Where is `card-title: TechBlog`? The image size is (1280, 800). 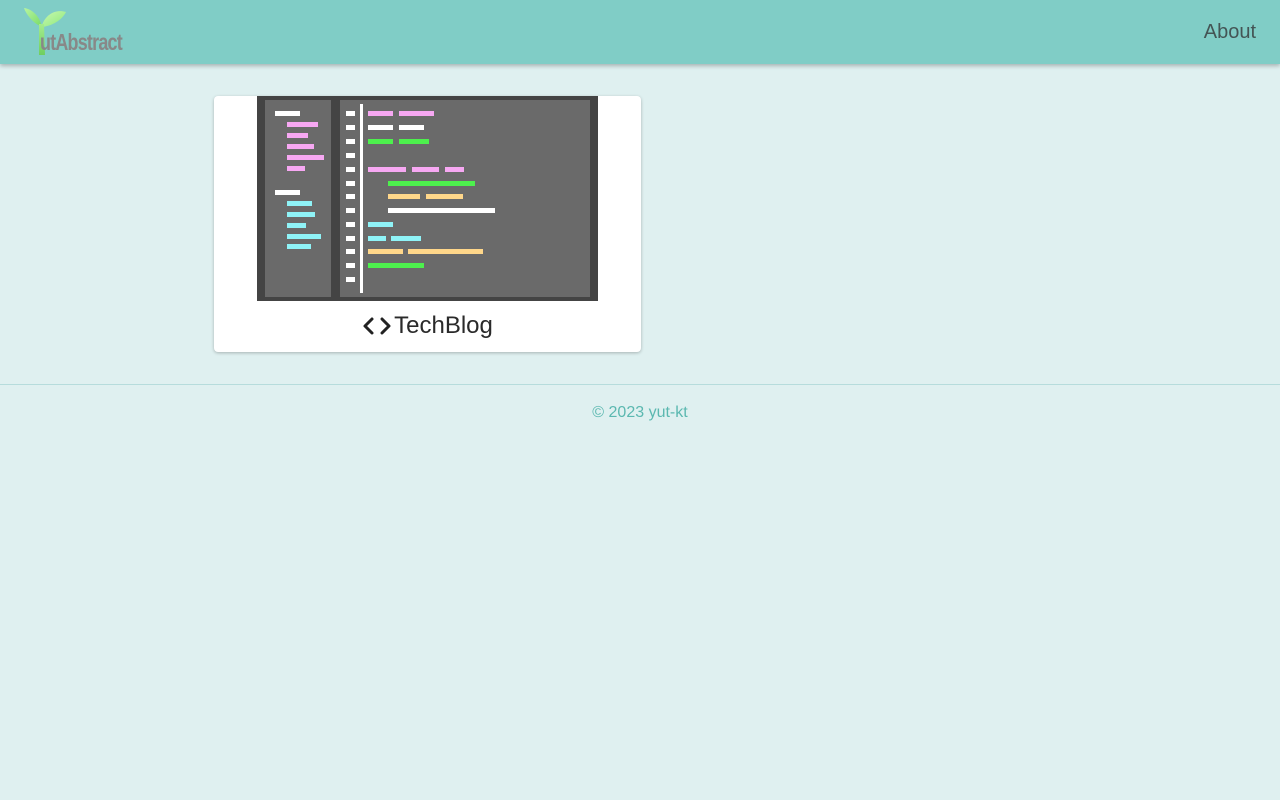 card-title: TechBlog is located at coordinates (427, 326).